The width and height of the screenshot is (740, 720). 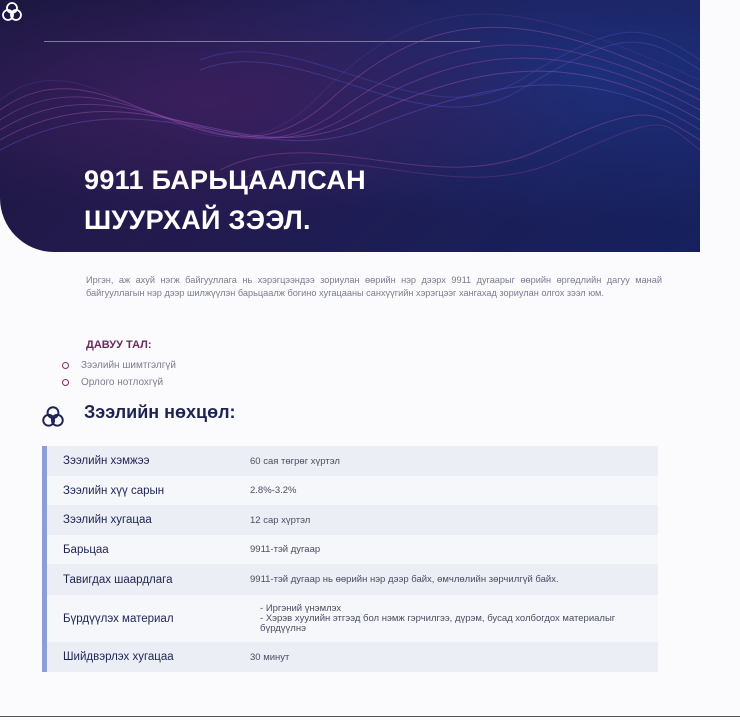 What do you see at coordinates (225, 180) in the screenshot?
I see `title-line-1: 9911 БАРЬЦААЛСАН` at bounding box center [225, 180].